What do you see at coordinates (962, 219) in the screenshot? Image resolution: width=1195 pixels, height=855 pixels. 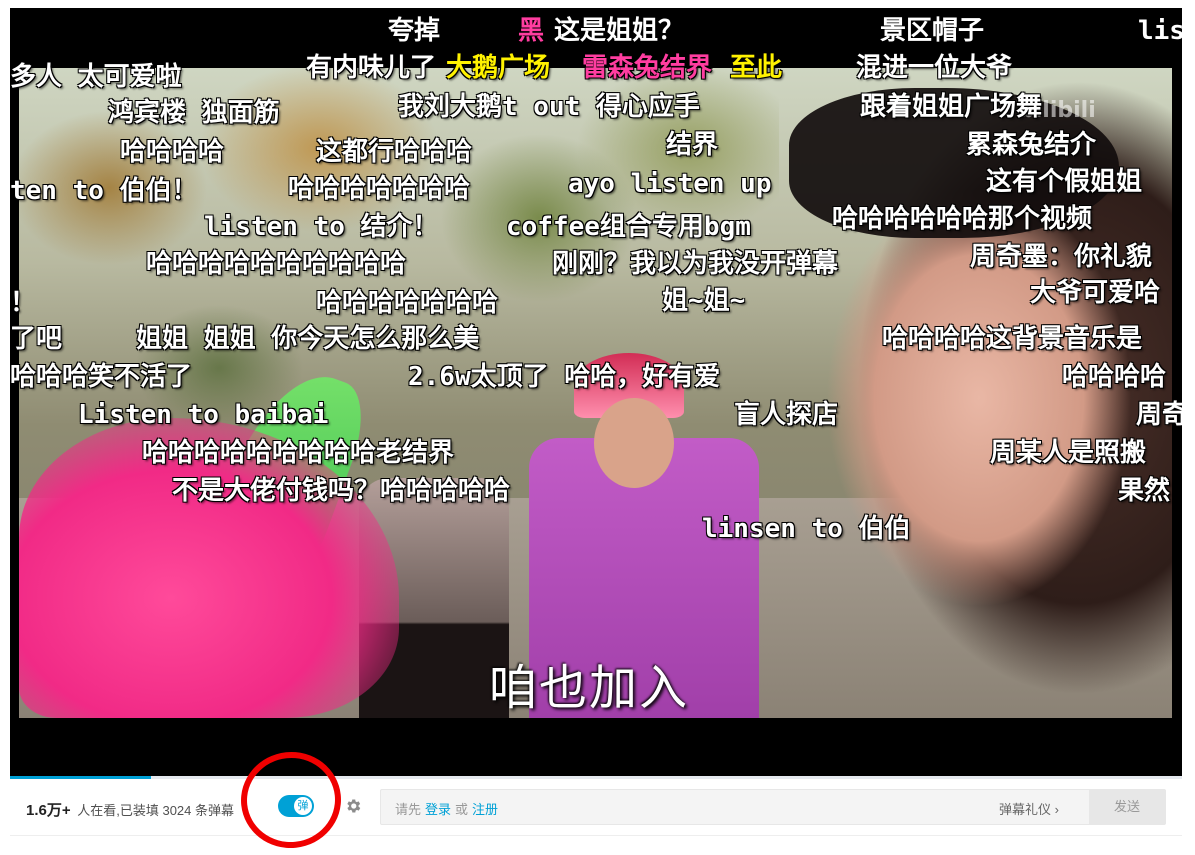 I see `danmaku-comment: 哈哈哈哈哈哈那个视频` at bounding box center [962, 219].